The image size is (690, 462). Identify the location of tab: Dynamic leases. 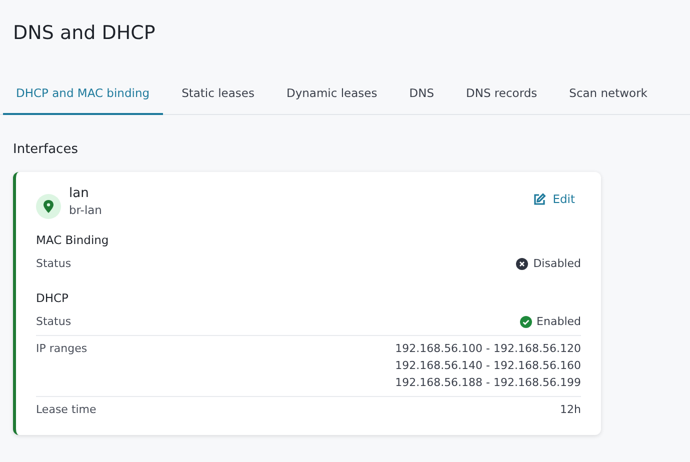
(331, 95).